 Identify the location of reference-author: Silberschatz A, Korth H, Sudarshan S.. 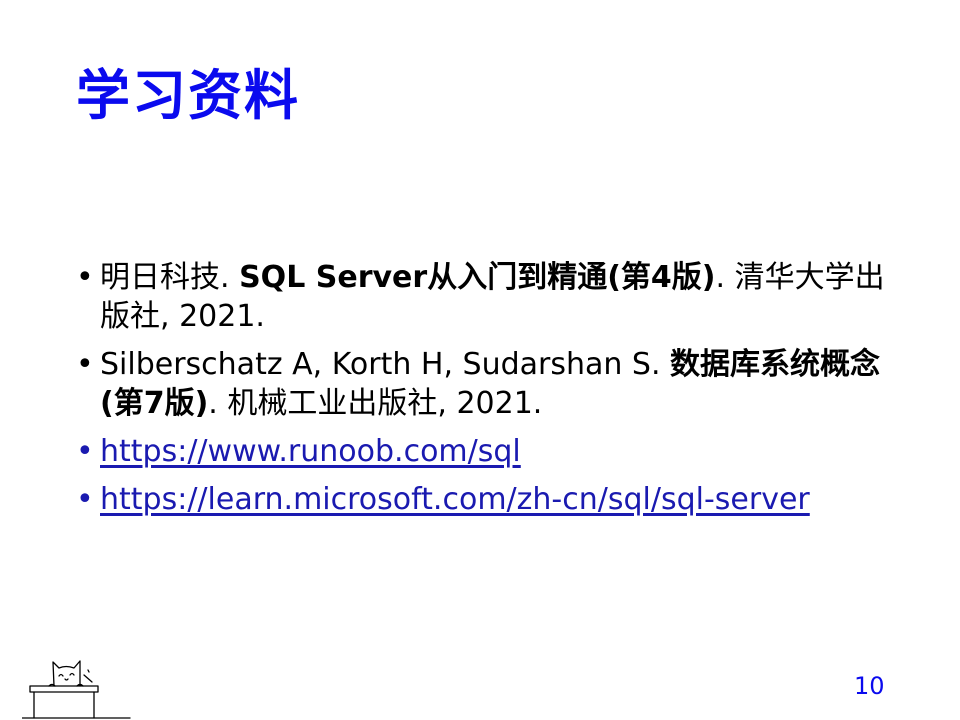
(385, 364).